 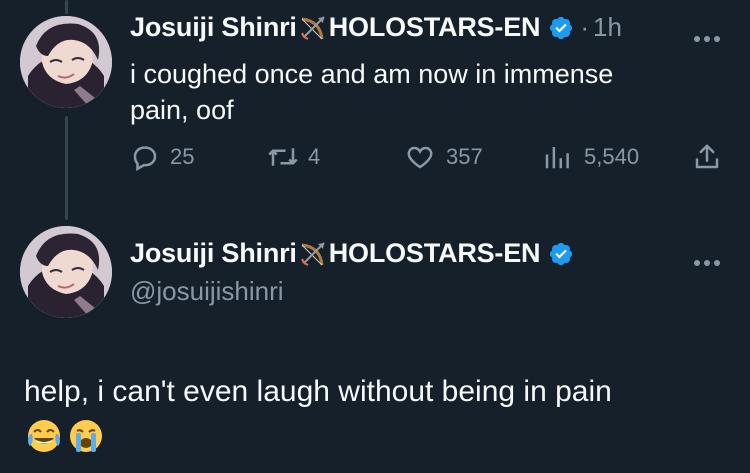 I want to click on face-with-tears-of-joy-emoji, so click(x=44, y=436).